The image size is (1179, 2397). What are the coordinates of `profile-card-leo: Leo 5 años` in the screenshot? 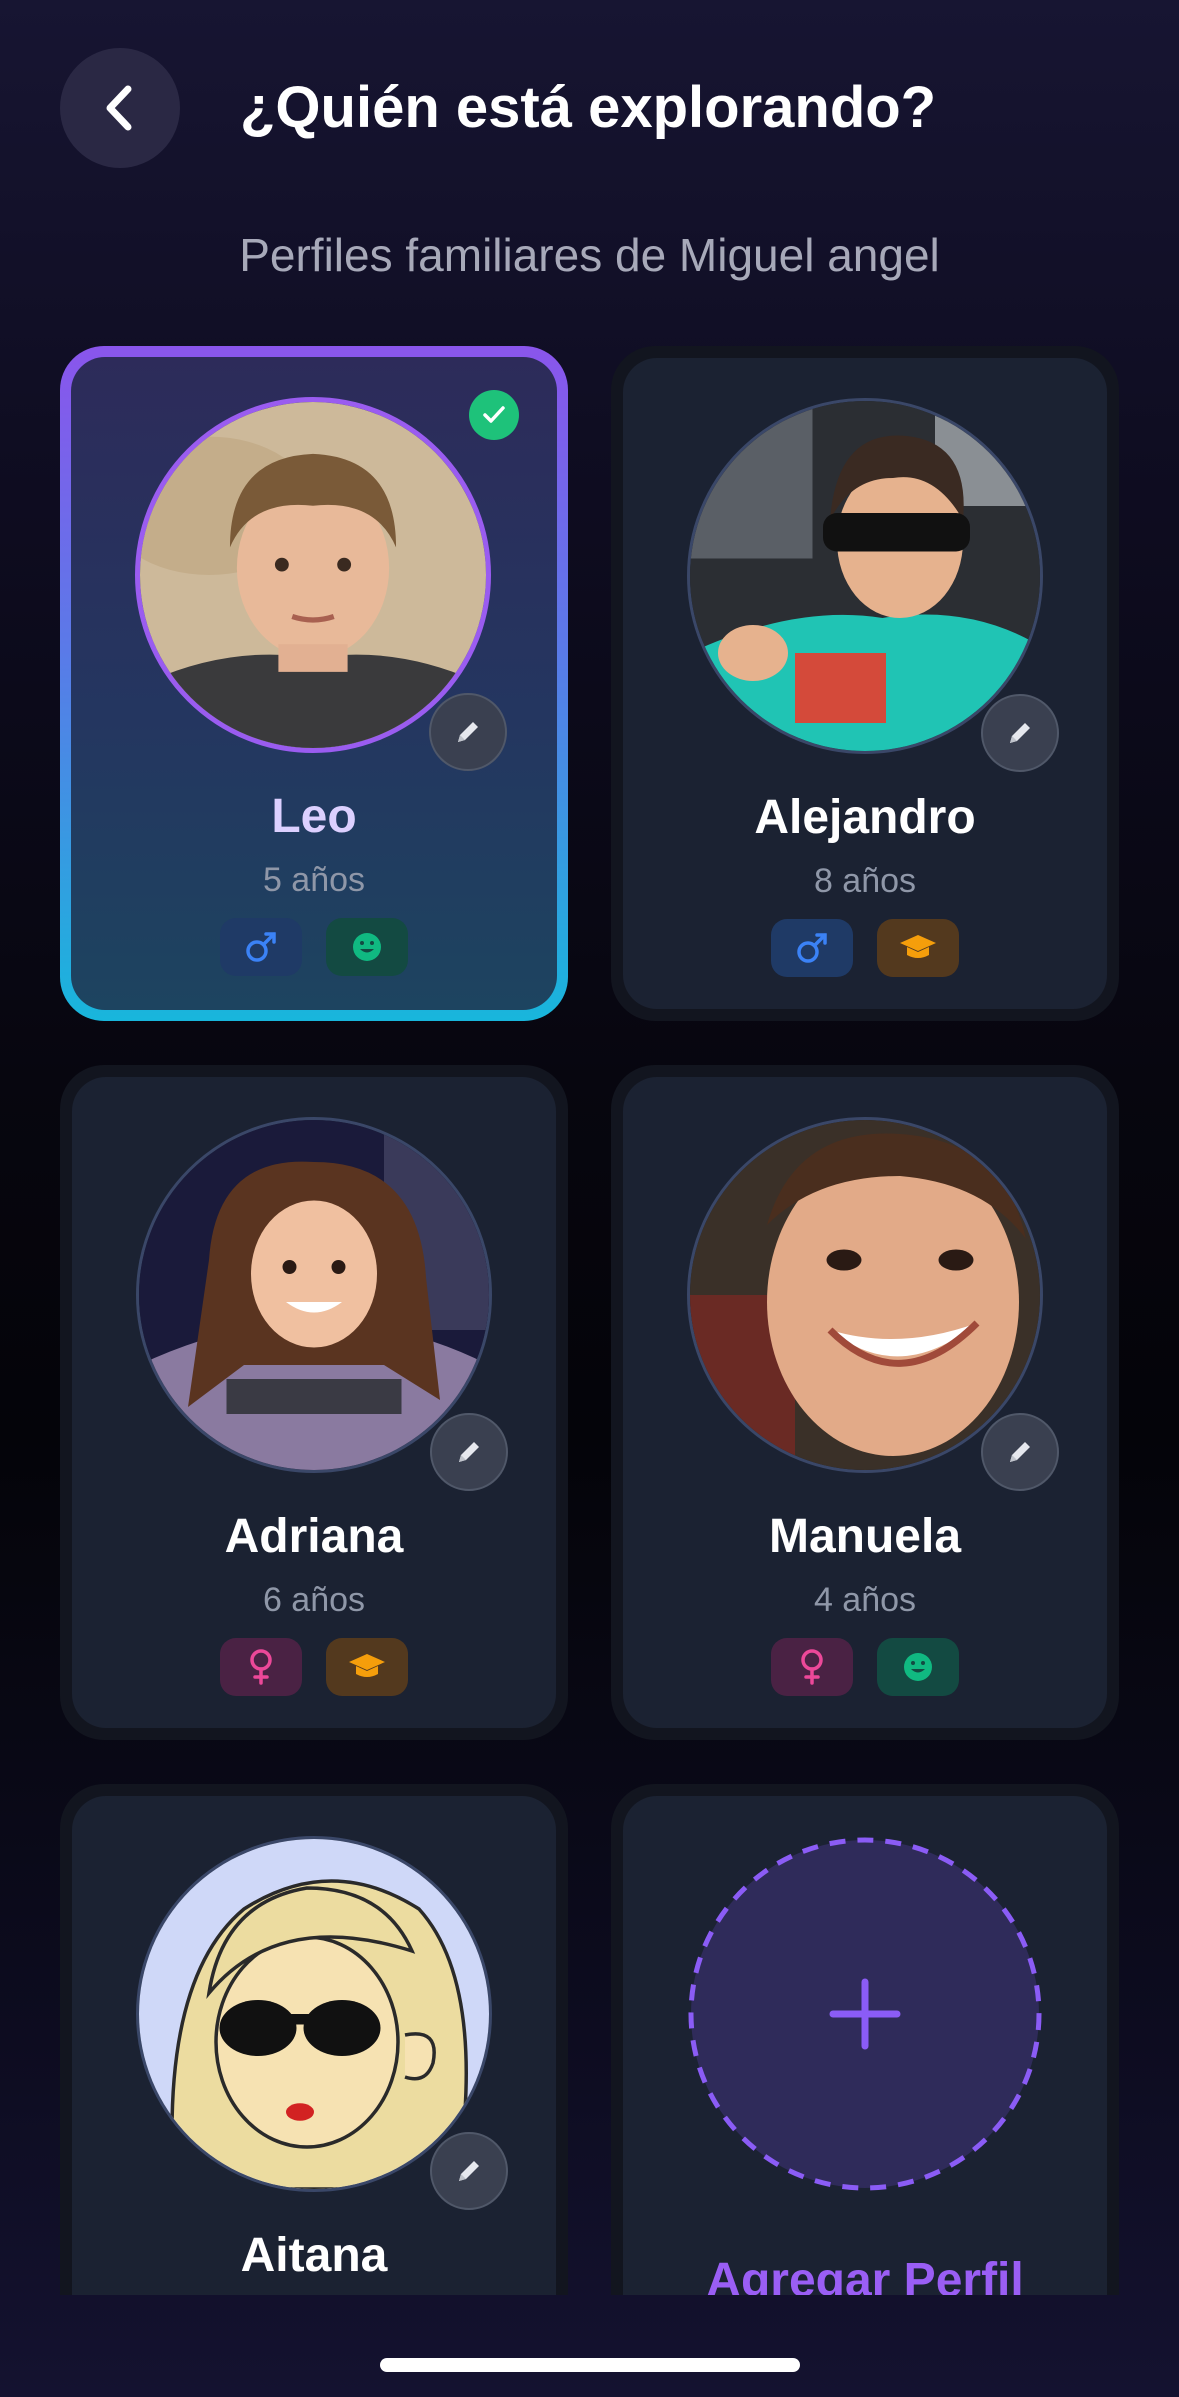 It's located at (314, 683).